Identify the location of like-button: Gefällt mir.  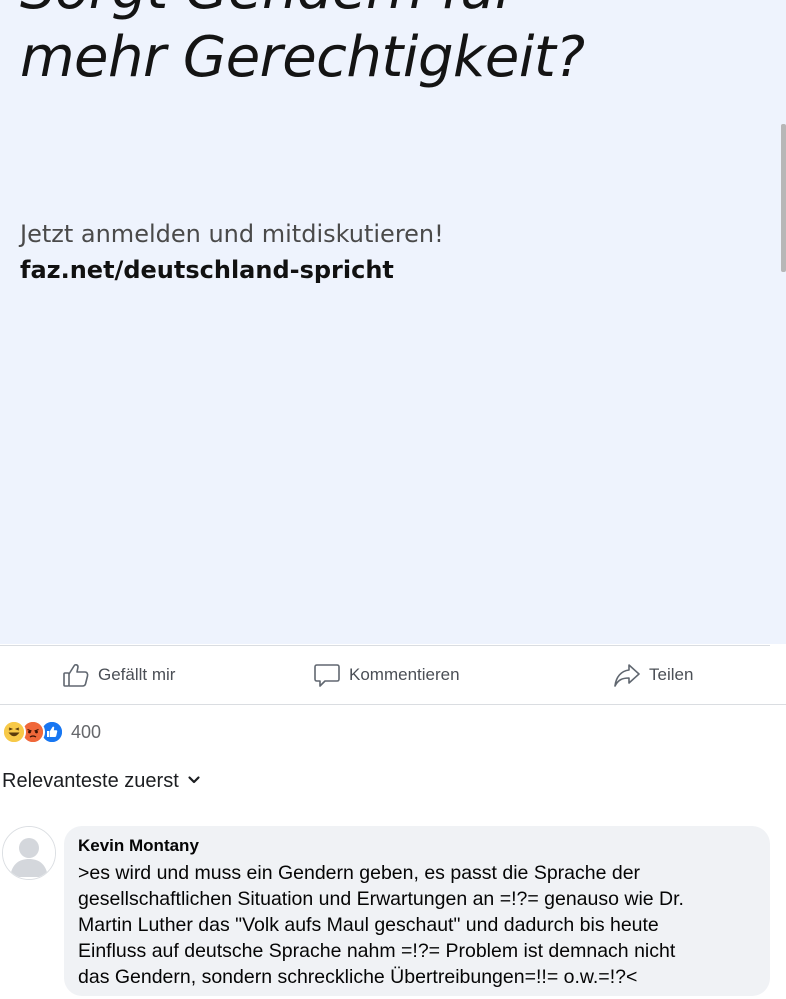
(118, 675).